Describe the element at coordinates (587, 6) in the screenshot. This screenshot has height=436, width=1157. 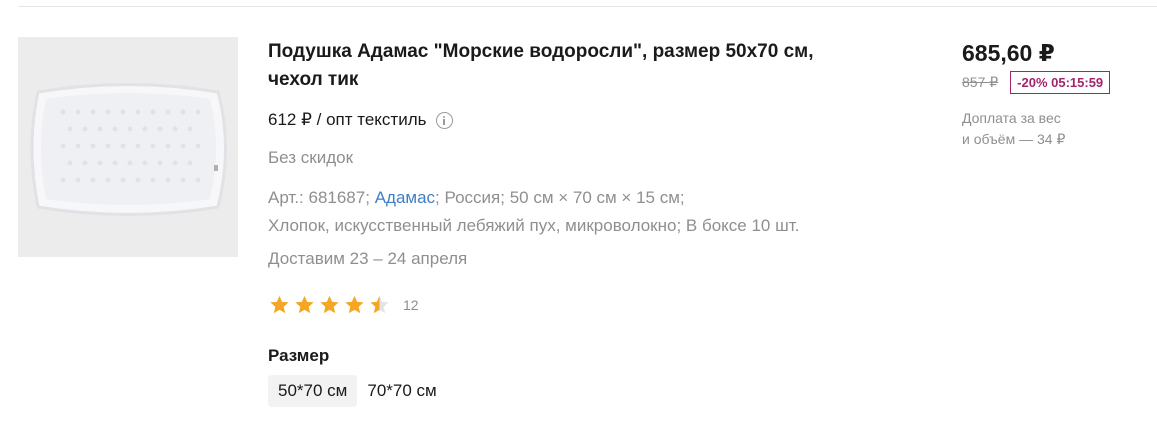
I see `top-divider` at that location.